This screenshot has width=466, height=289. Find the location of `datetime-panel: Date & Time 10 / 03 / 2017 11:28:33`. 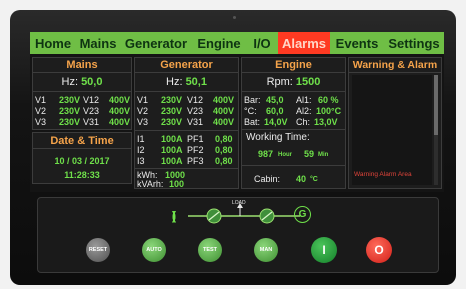

datetime-panel: Date & Time 10 / 03 / 2017 11:28:33 is located at coordinates (82, 158).